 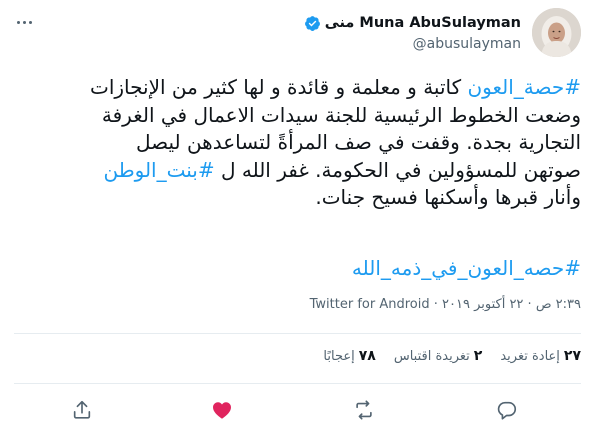 I want to click on display-name: Muna AbuSulayman منى, so click(x=423, y=23).